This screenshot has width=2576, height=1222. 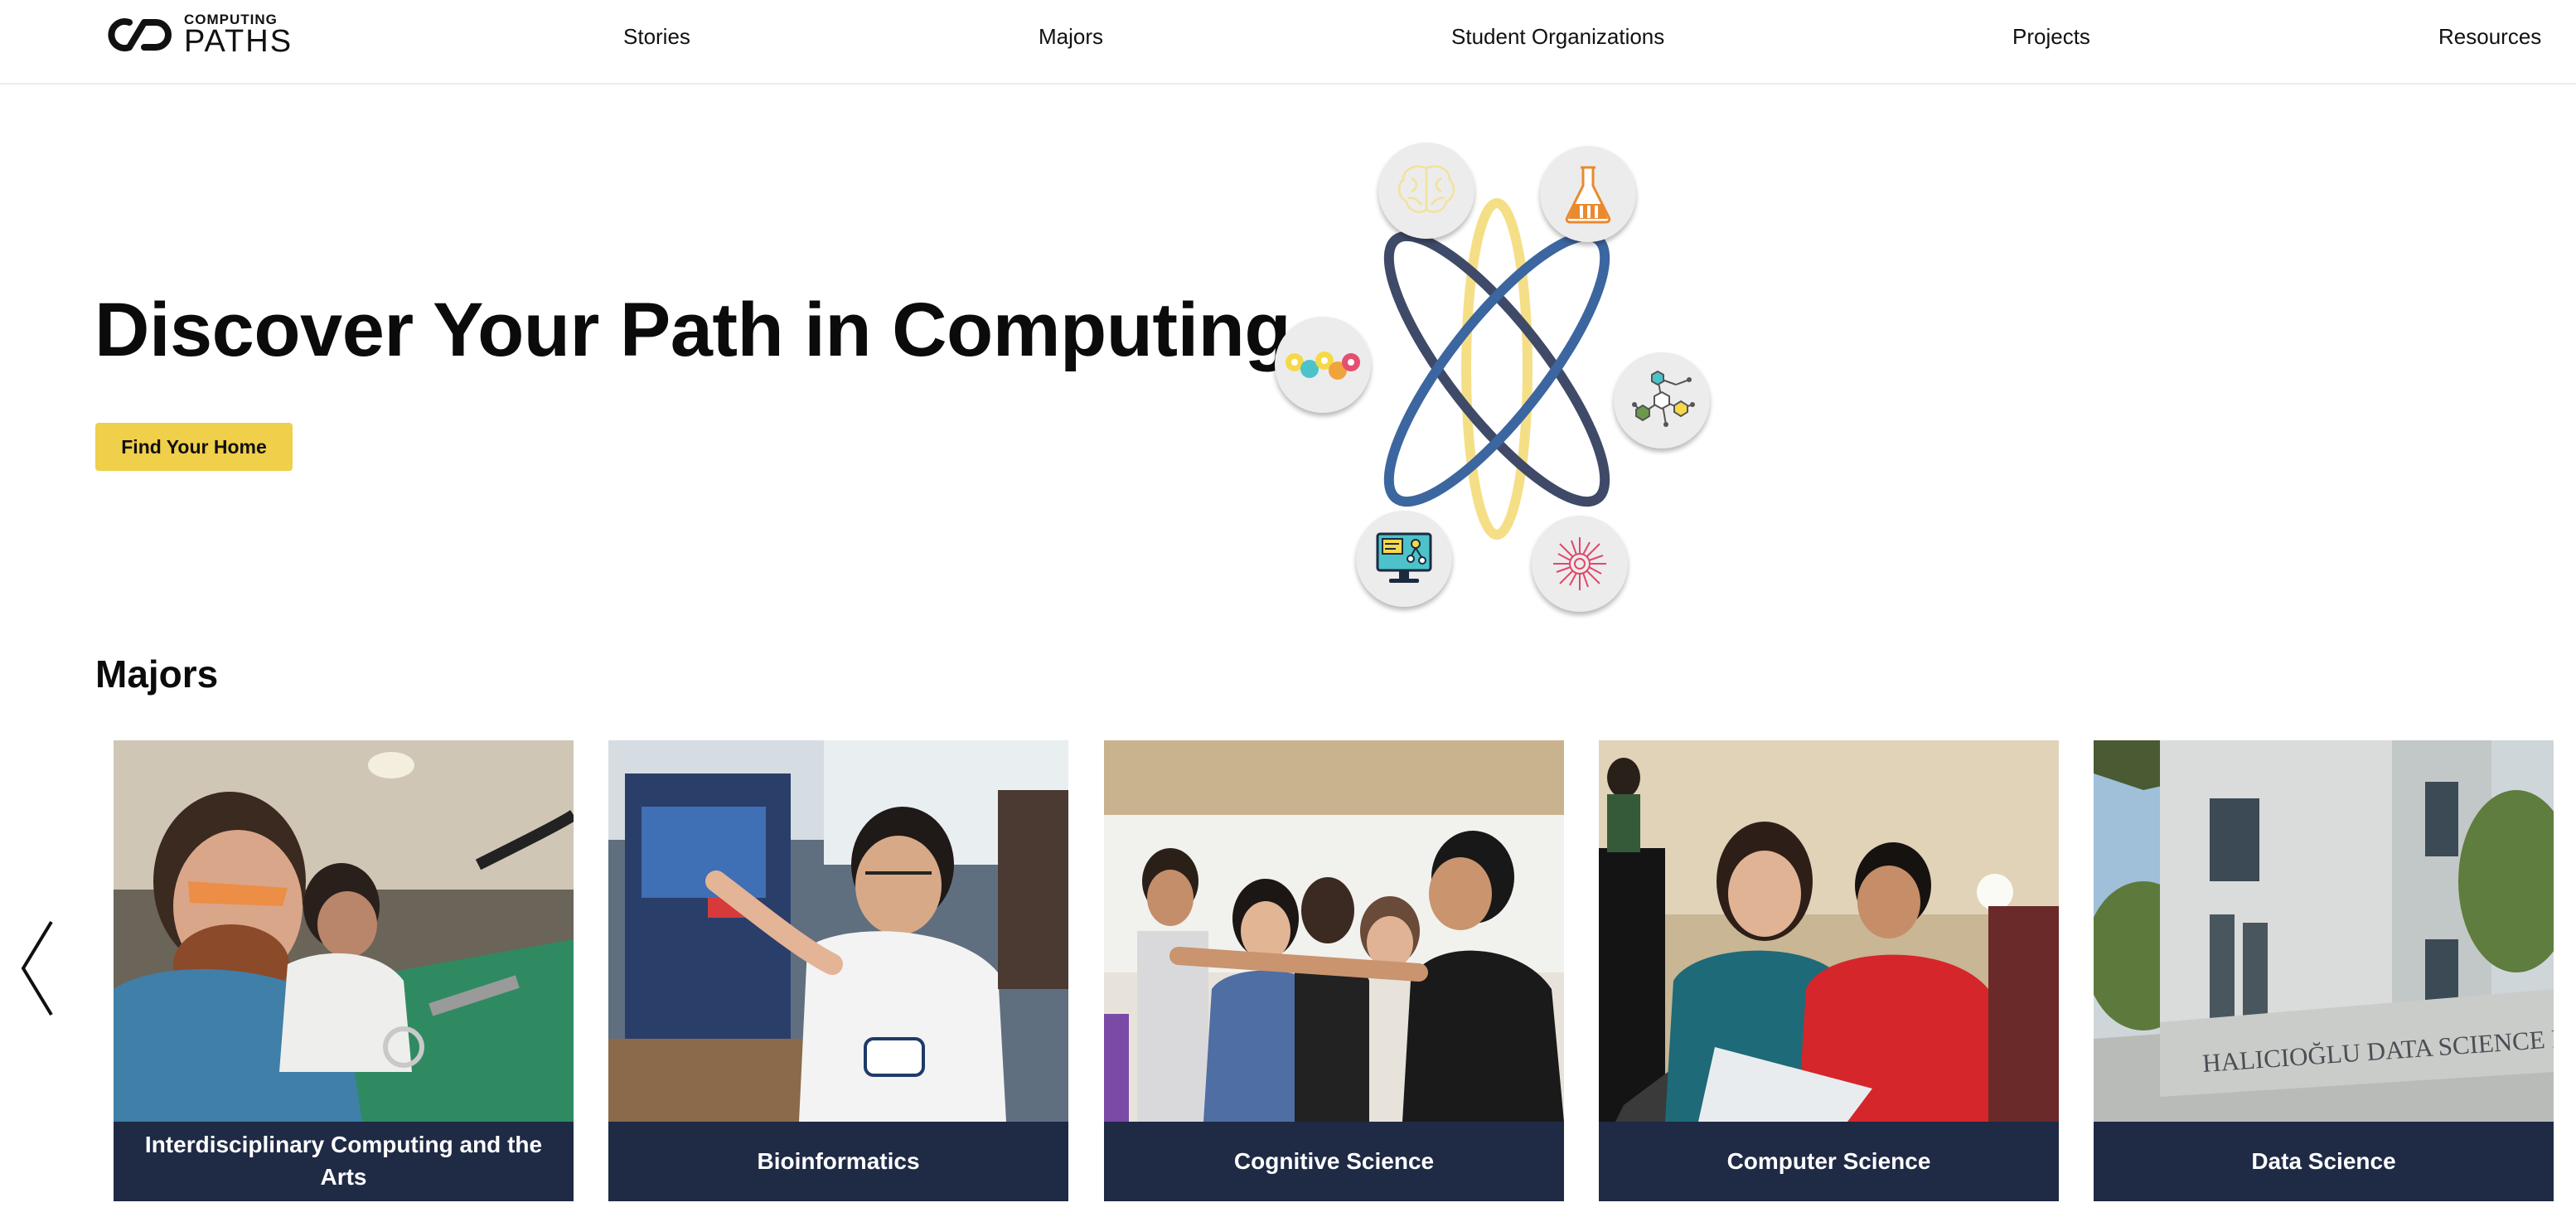 I want to click on find-your-home-button: Find Your Home, so click(x=194, y=447).